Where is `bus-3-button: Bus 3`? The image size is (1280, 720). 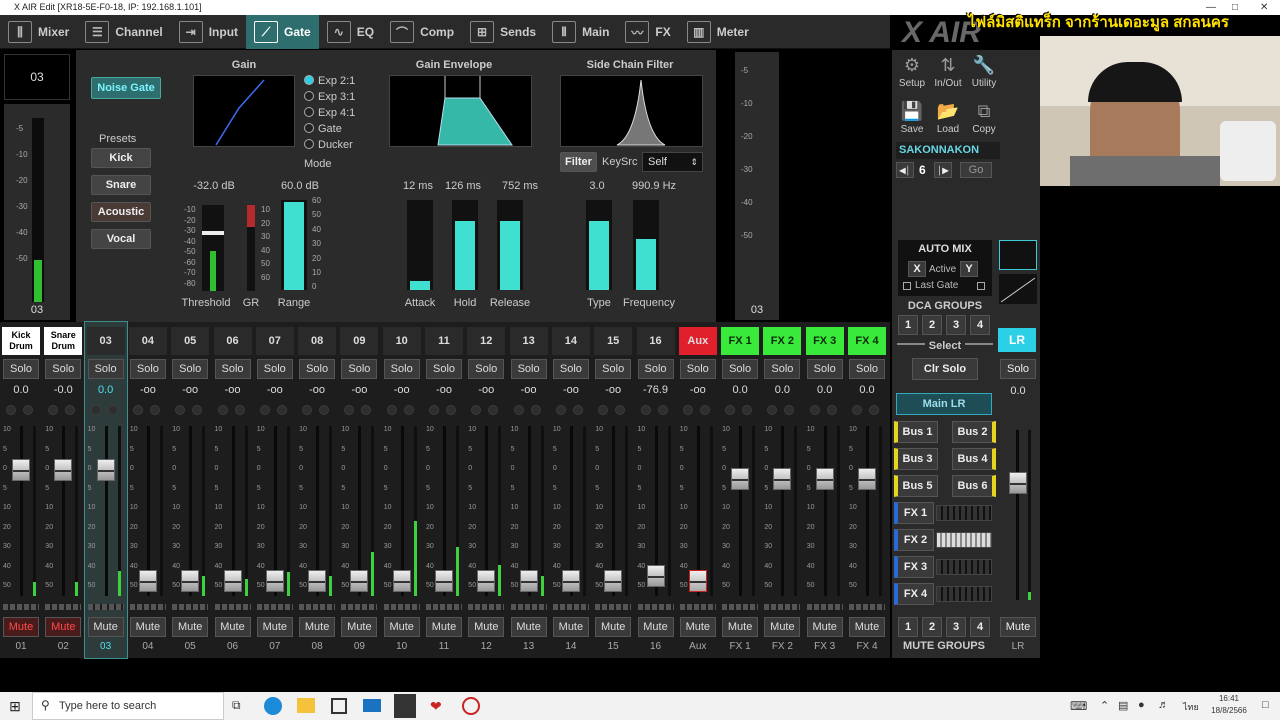 bus-3-button: Bus 3 is located at coordinates (916, 459).